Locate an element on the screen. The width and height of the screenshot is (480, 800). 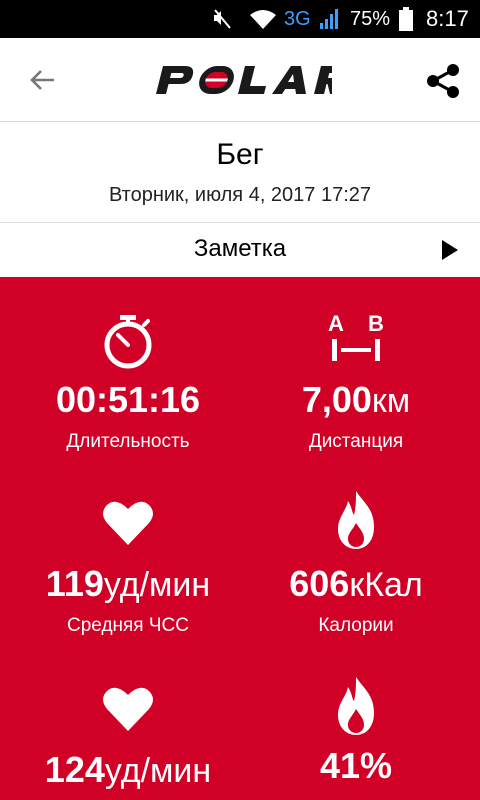
battery-icon is located at coordinates (406, 19).